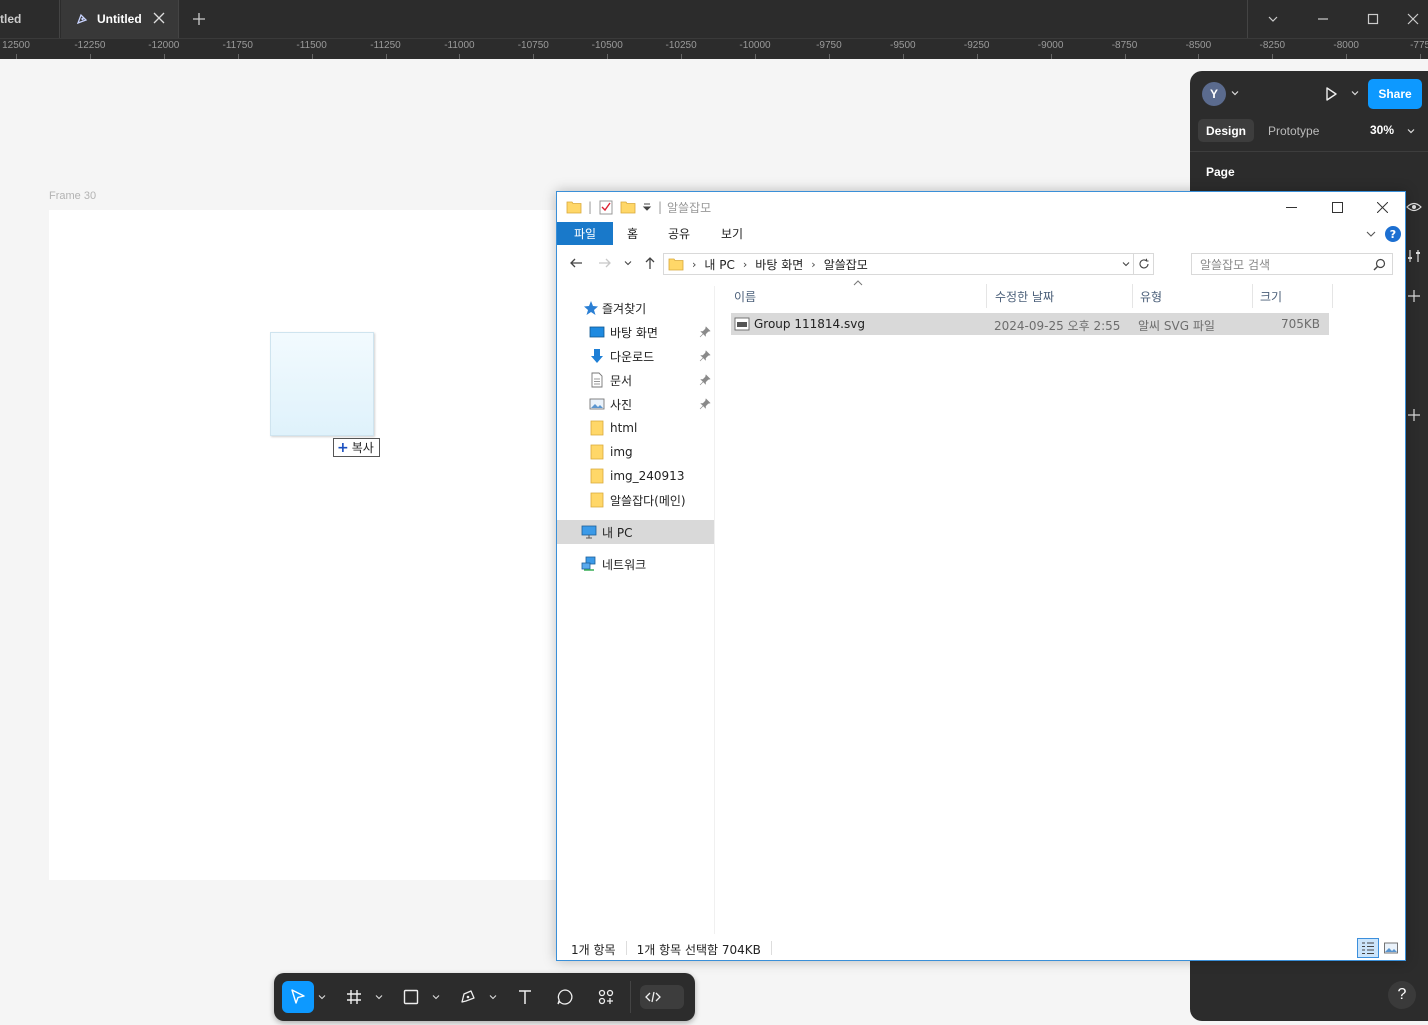  What do you see at coordinates (647, 207) in the screenshot?
I see `customize-dropdown-icon` at bounding box center [647, 207].